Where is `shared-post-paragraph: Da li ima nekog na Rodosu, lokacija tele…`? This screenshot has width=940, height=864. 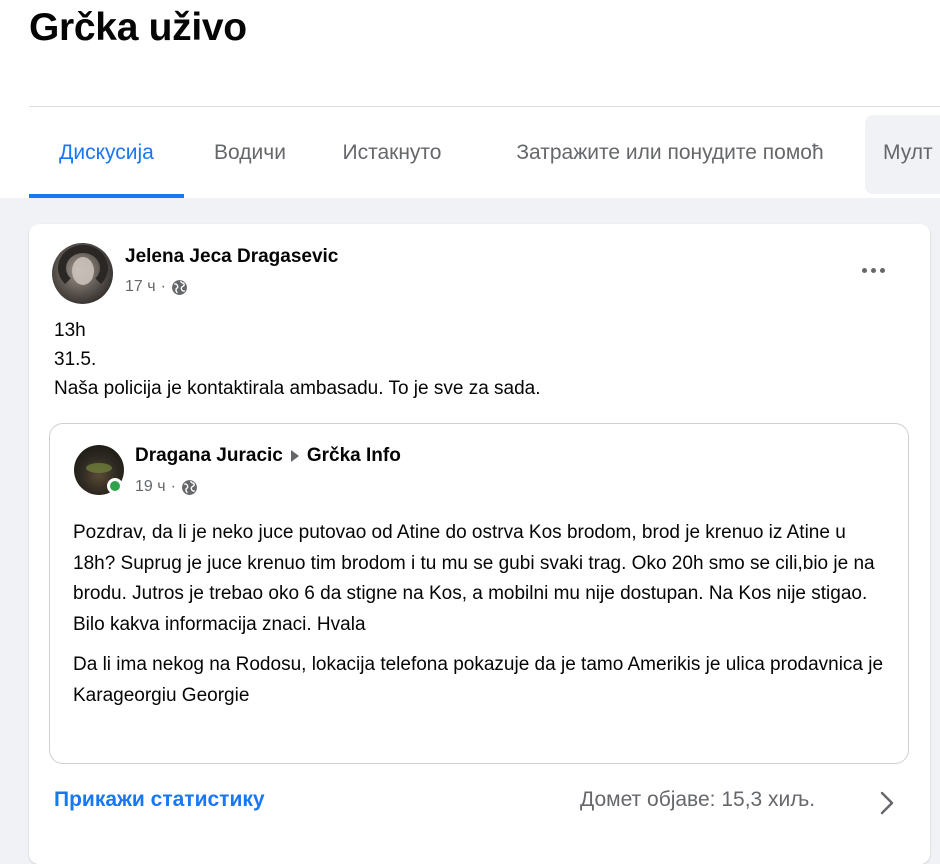 shared-post-paragraph: Da li ima nekog na Rodosu, lokacija tele… is located at coordinates (478, 680).